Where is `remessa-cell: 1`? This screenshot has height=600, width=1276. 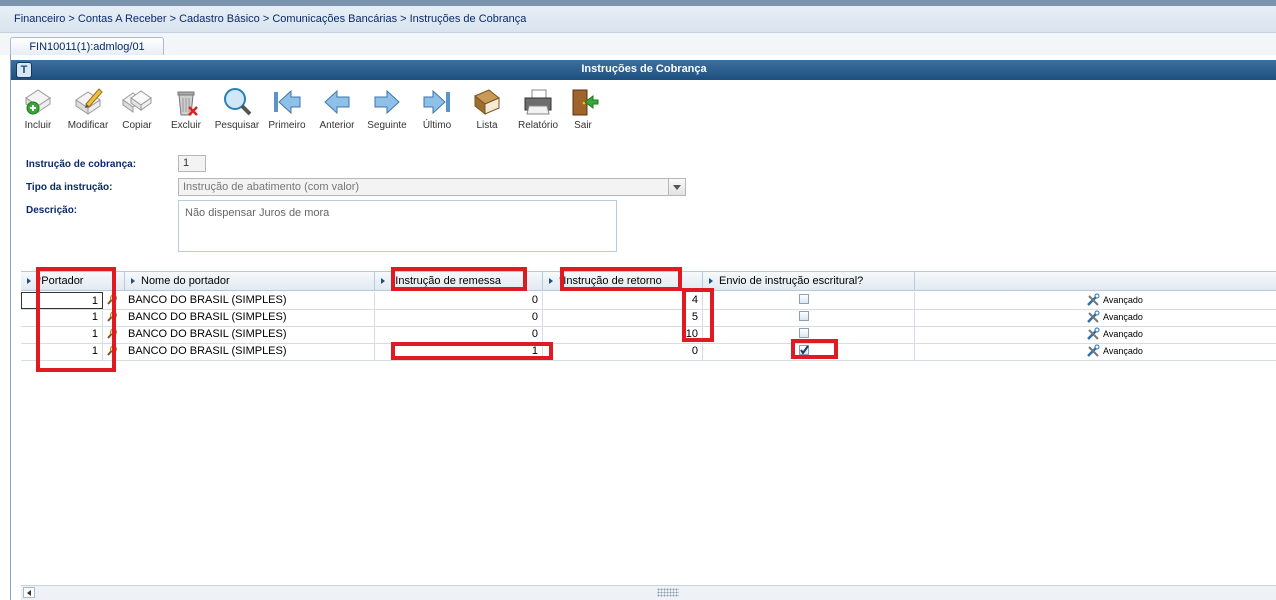
remessa-cell: 1 is located at coordinates (459, 351).